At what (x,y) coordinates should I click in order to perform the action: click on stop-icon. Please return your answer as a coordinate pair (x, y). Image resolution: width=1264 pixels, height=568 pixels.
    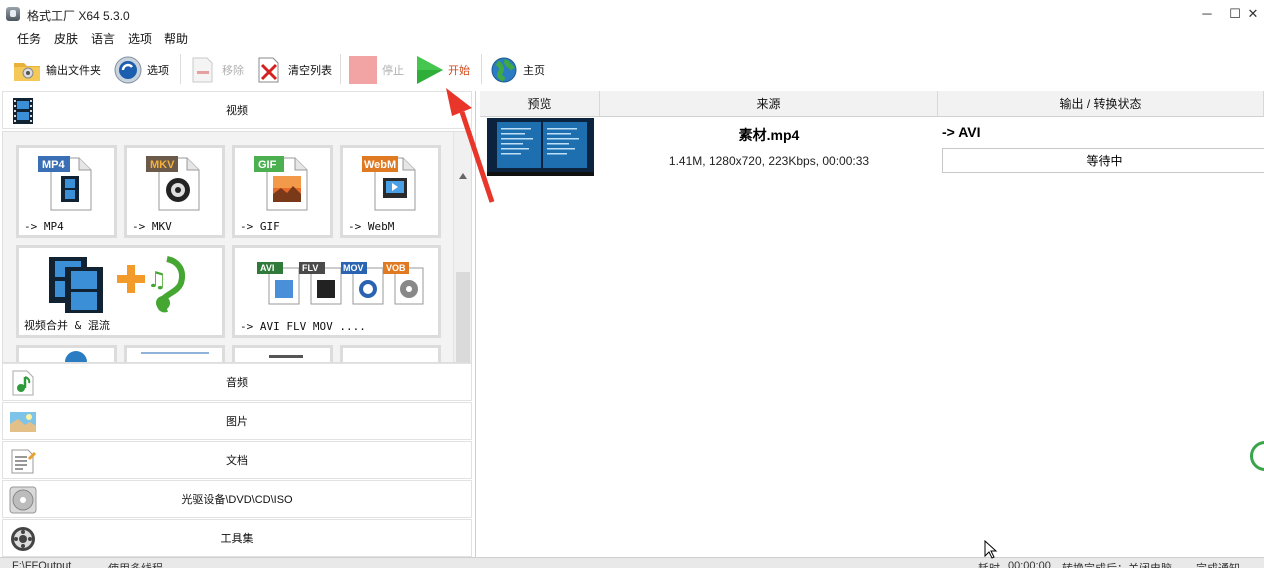
    Looking at the image, I should click on (363, 70).